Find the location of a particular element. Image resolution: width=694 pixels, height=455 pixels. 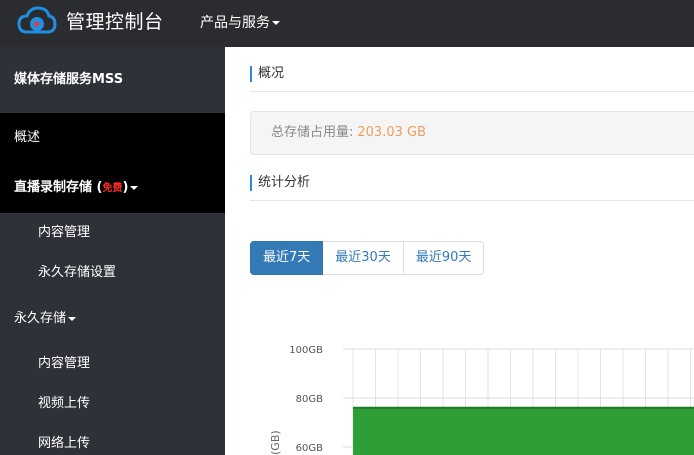

y-tick-label: 60GB is located at coordinates (309, 448).